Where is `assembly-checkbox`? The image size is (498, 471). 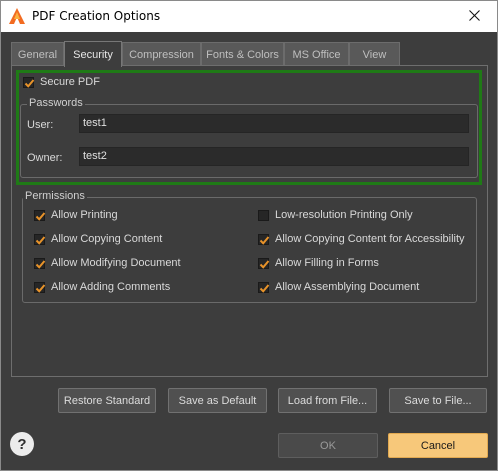 assembly-checkbox is located at coordinates (264, 287).